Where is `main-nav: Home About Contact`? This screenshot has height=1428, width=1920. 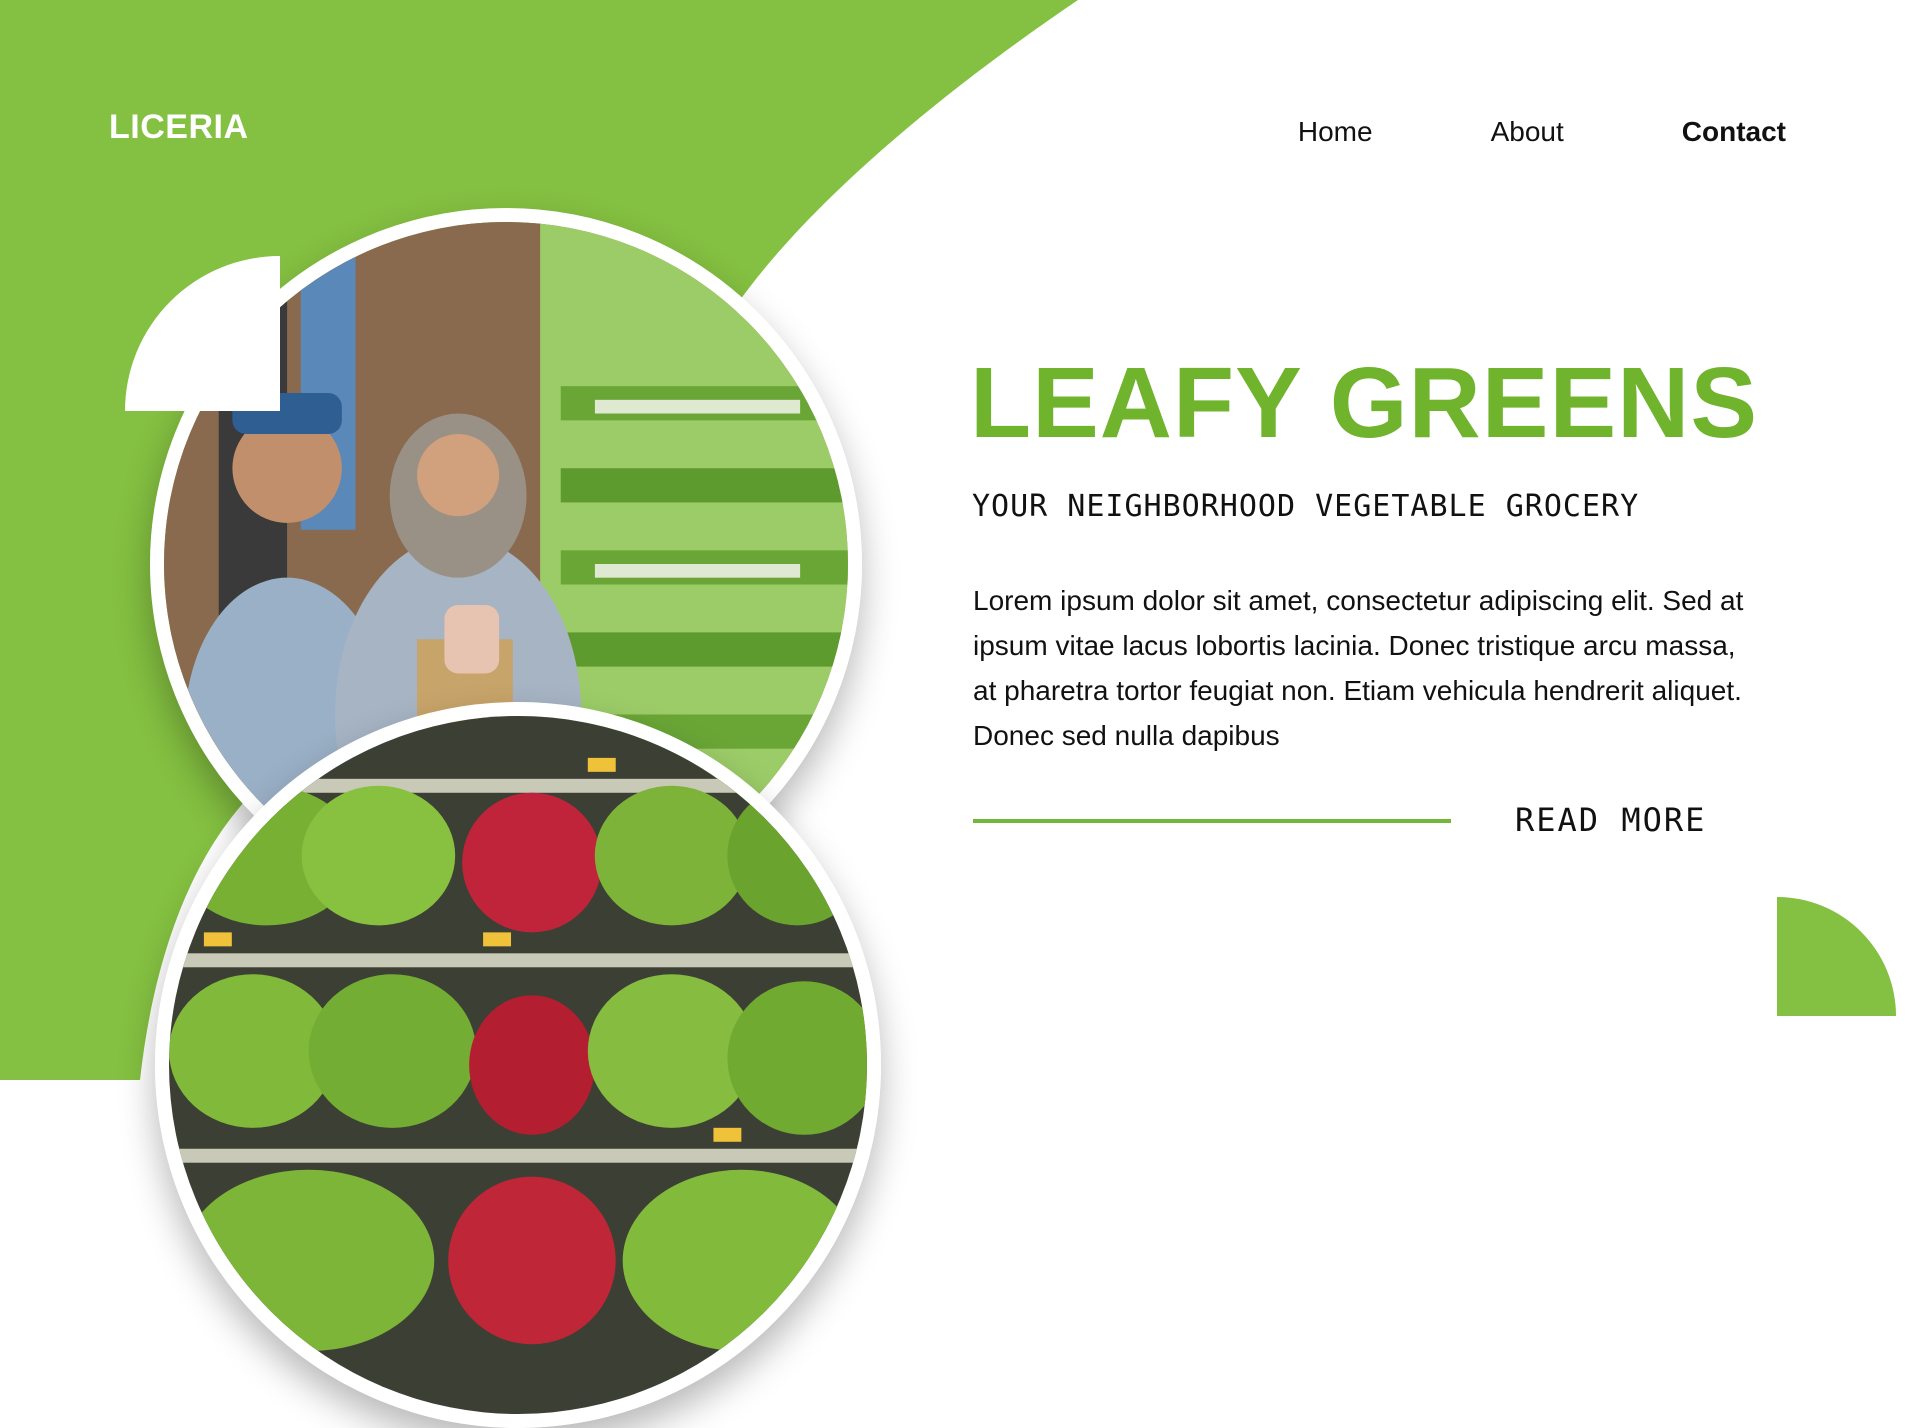
main-nav: Home About Contact is located at coordinates (1542, 132).